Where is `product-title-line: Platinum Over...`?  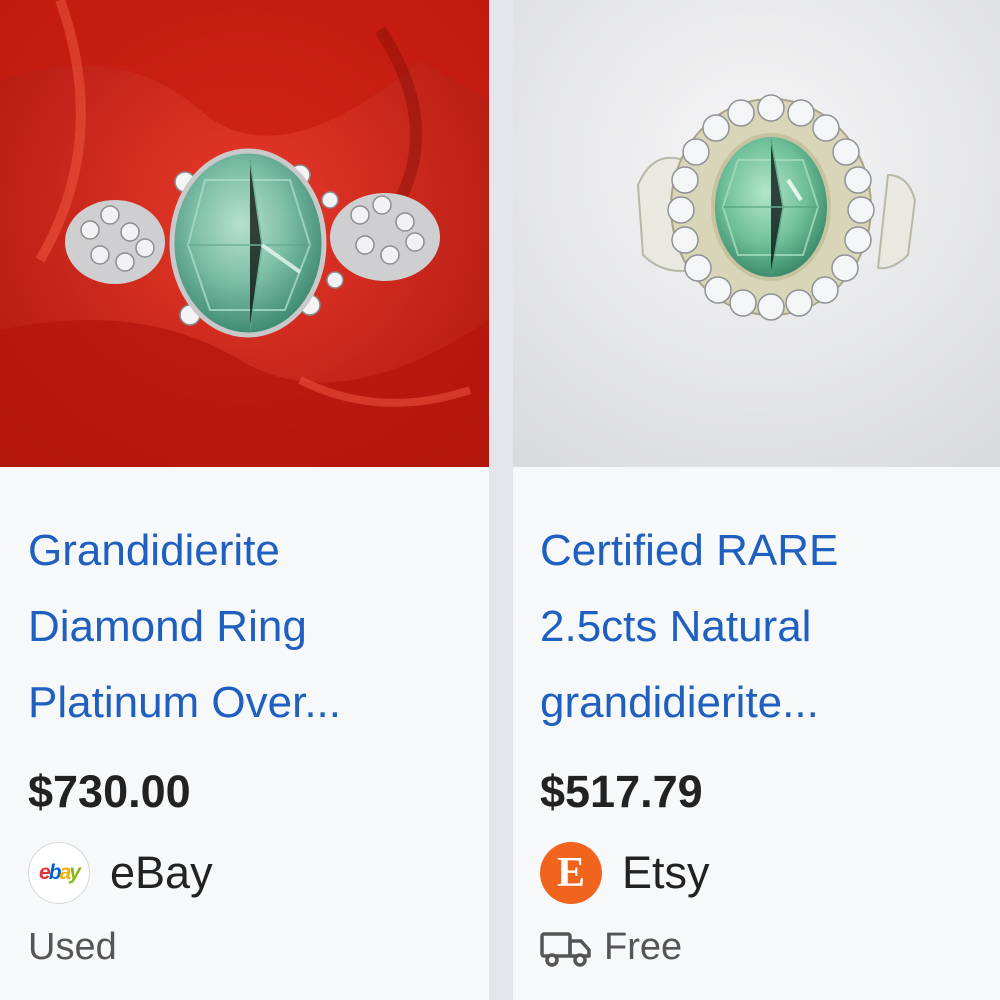
product-title-line: Platinum Over... is located at coordinates (185, 702).